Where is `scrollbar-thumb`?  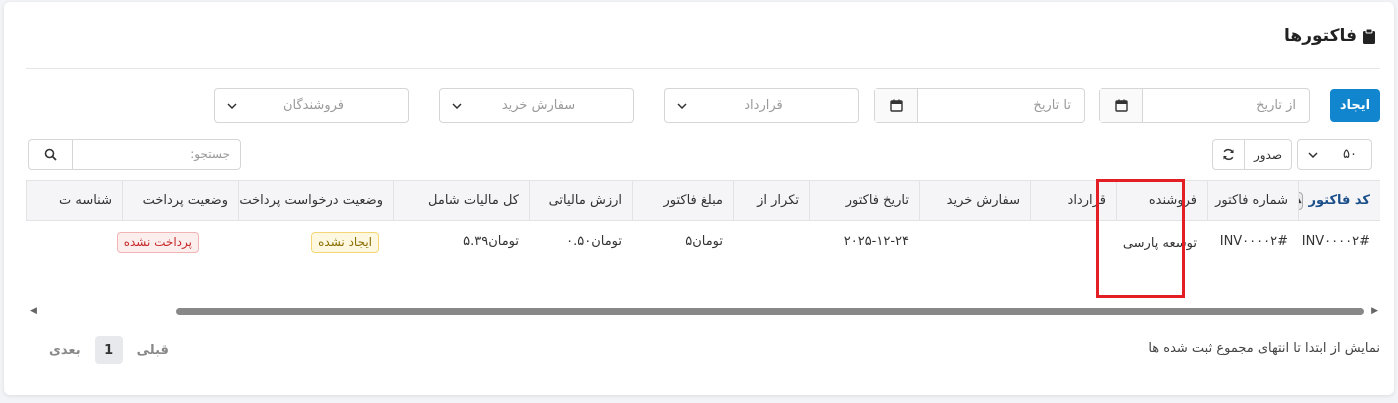
scrollbar-thumb is located at coordinates (770, 311).